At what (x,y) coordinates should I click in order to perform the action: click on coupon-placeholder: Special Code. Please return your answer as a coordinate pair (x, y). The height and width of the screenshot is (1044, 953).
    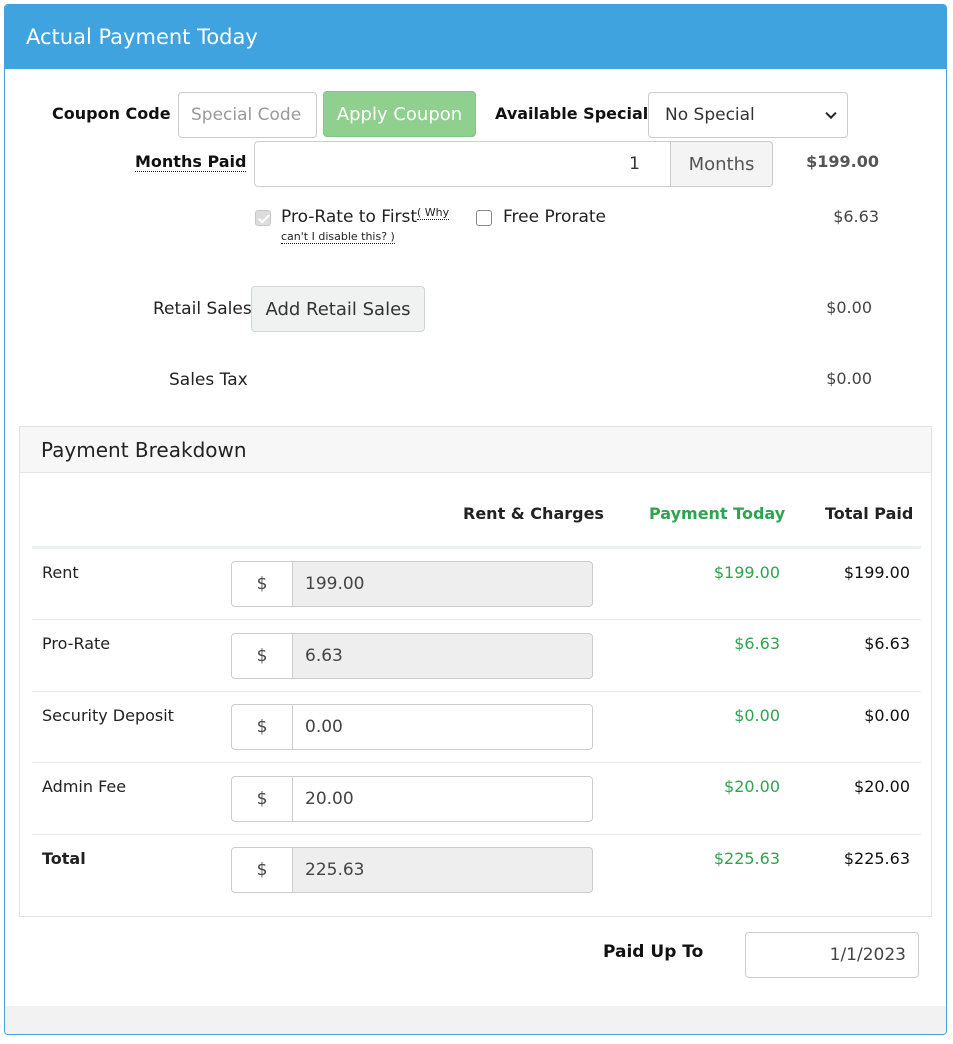
    Looking at the image, I should click on (246, 115).